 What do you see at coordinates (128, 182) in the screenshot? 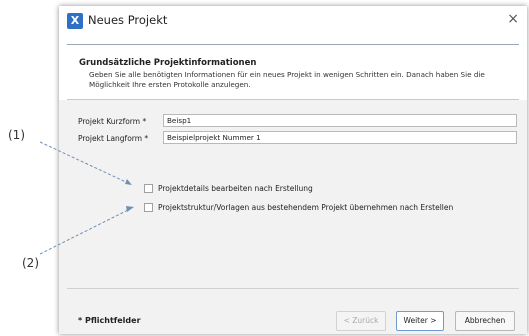
I see `arrowhead-1-icon` at bounding box center [128, 182].